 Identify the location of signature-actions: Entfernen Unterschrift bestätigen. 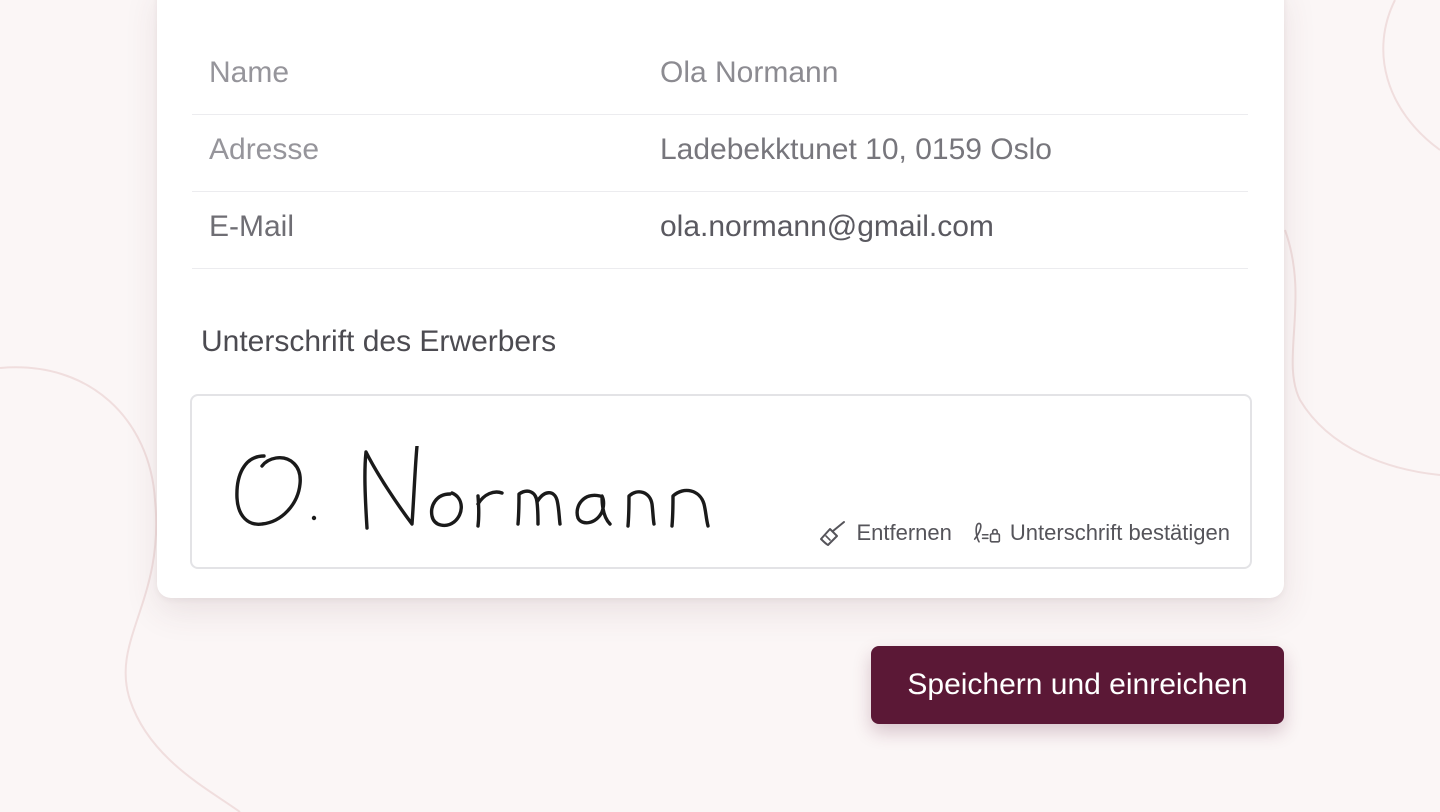
(1024, 533).